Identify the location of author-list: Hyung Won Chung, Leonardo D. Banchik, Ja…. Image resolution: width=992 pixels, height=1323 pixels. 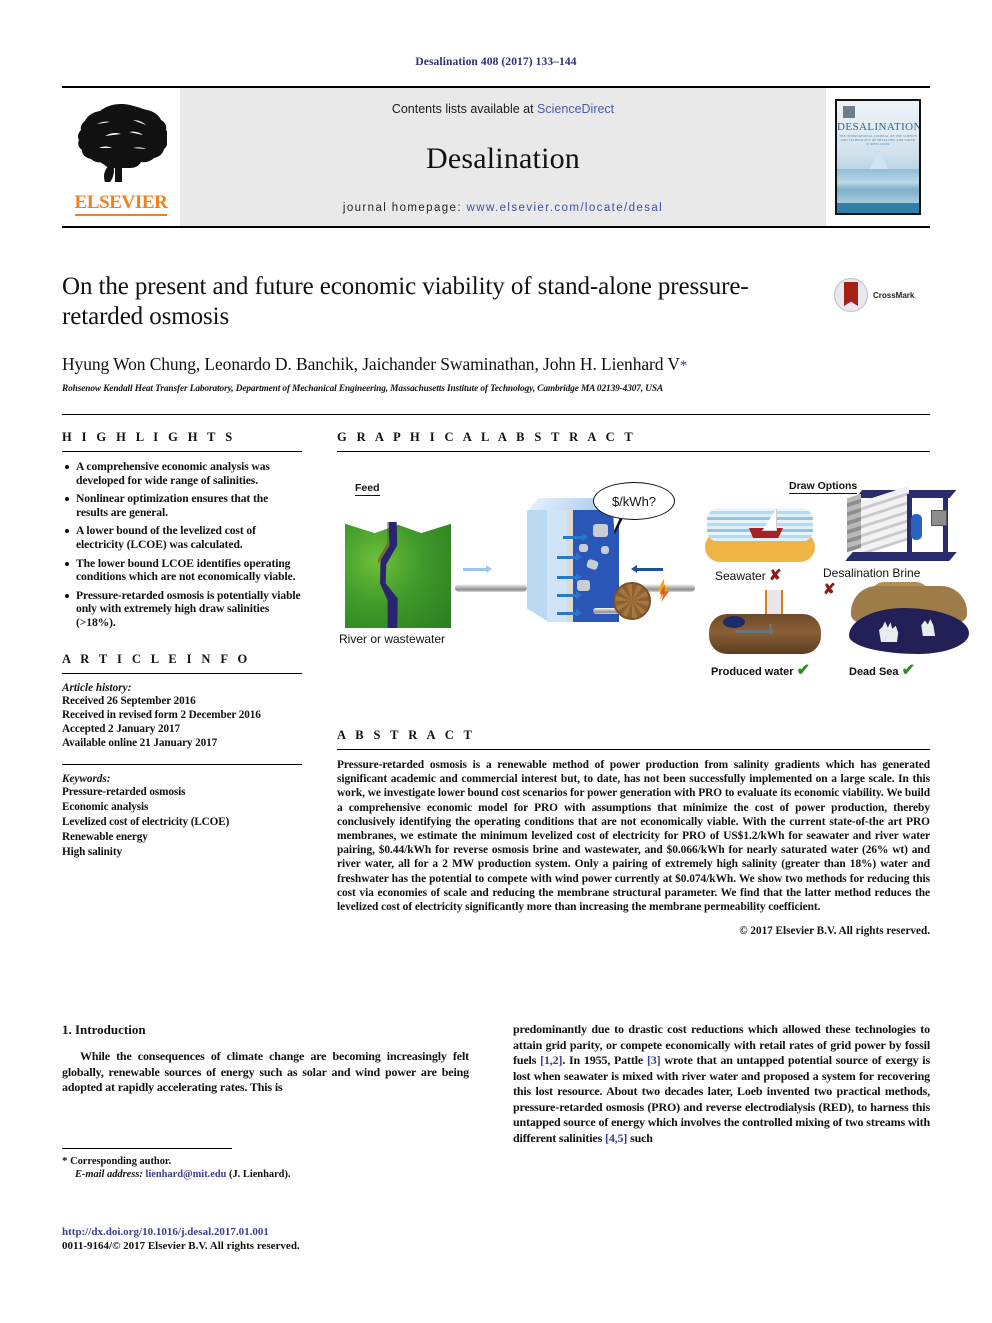
(496, 364).